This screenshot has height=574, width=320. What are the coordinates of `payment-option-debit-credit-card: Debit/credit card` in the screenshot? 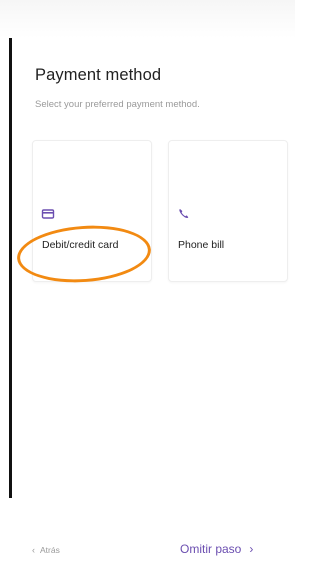 It's located at (92, 211).